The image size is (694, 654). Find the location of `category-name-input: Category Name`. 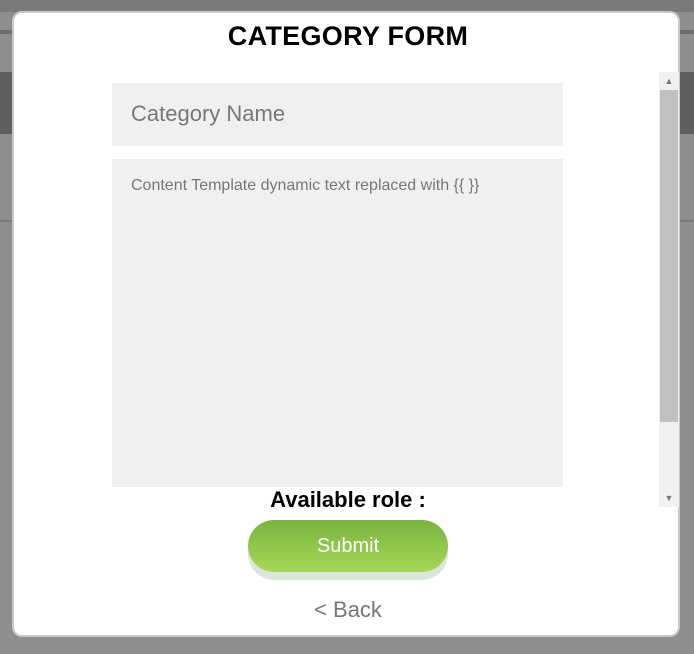

category-name-input: Category Name is located at coordinates (337, 114).